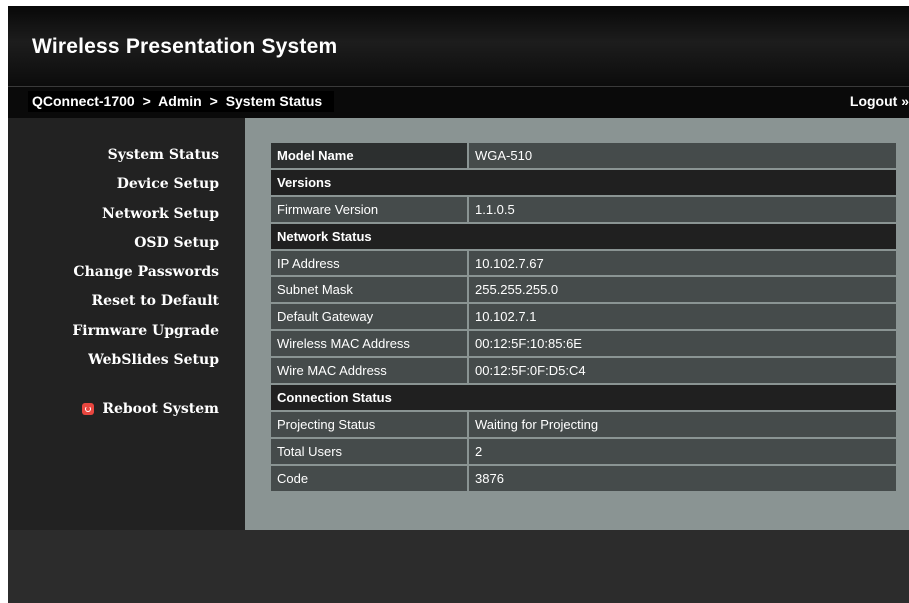  I want to click on breadcrumb: QConnect-1700 > Admin > System Status, so click(181, 101).